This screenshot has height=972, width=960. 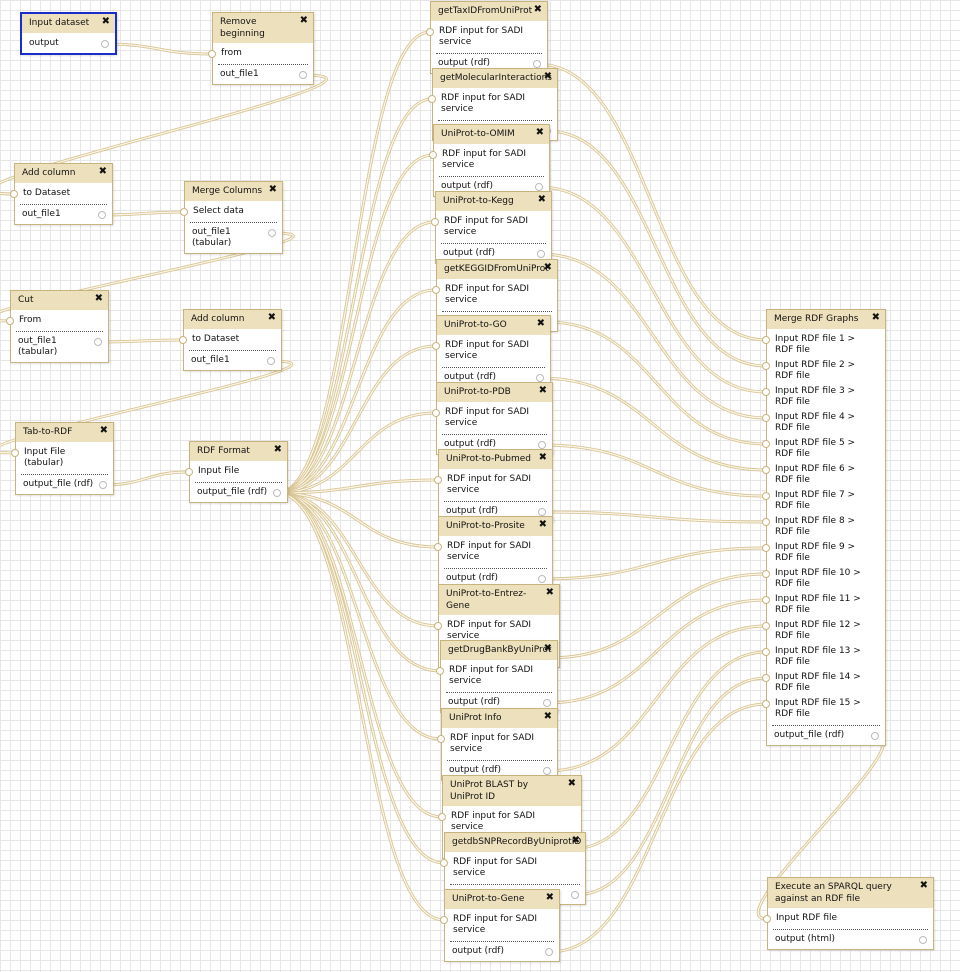 What do you see at coordinates (236, 472) in the screenshot?
I see `node-rdf-format: RDF Format ✖ Input File output_file (rdf)` at bounding box center [236, 472].